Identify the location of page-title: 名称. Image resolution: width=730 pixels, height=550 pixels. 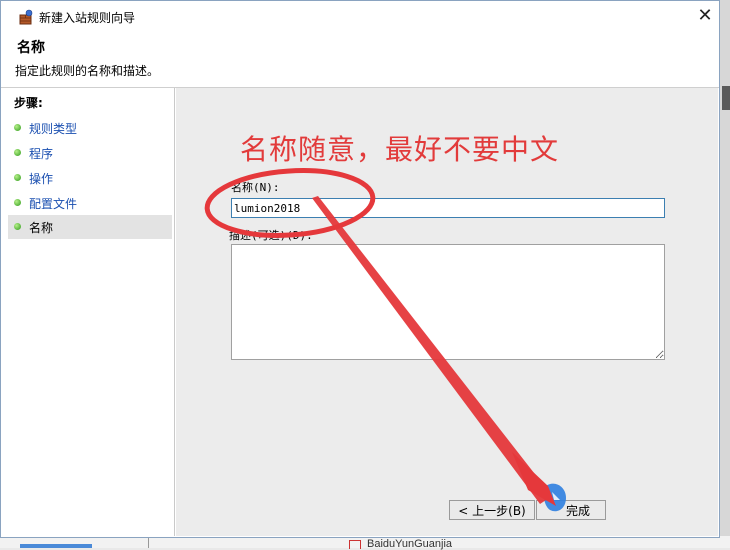
(31, 48).